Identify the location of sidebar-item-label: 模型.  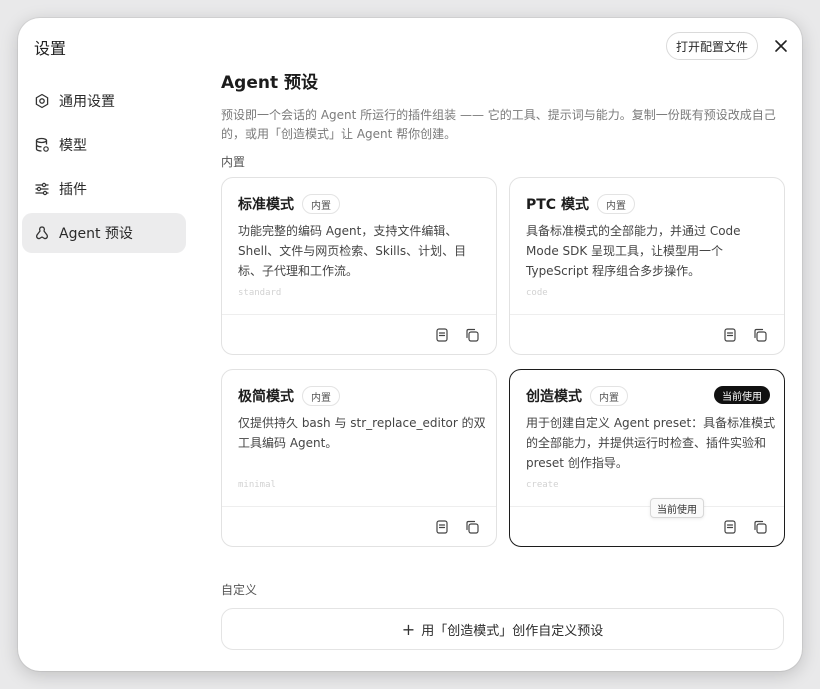
(73, 146).